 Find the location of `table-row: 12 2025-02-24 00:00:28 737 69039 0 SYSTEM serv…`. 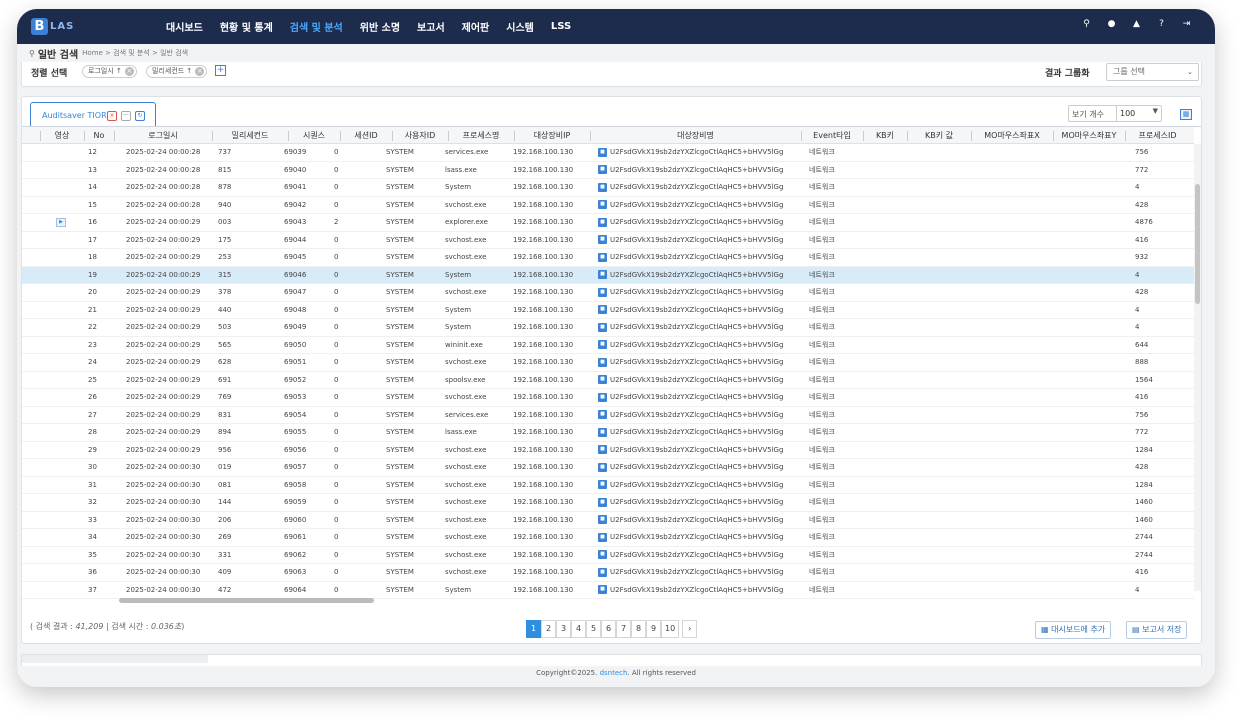

table-row: 12 2025-02-24 00:00:28 737 69039 0 SYSTEM serv… is located at coordinates (608, 153).